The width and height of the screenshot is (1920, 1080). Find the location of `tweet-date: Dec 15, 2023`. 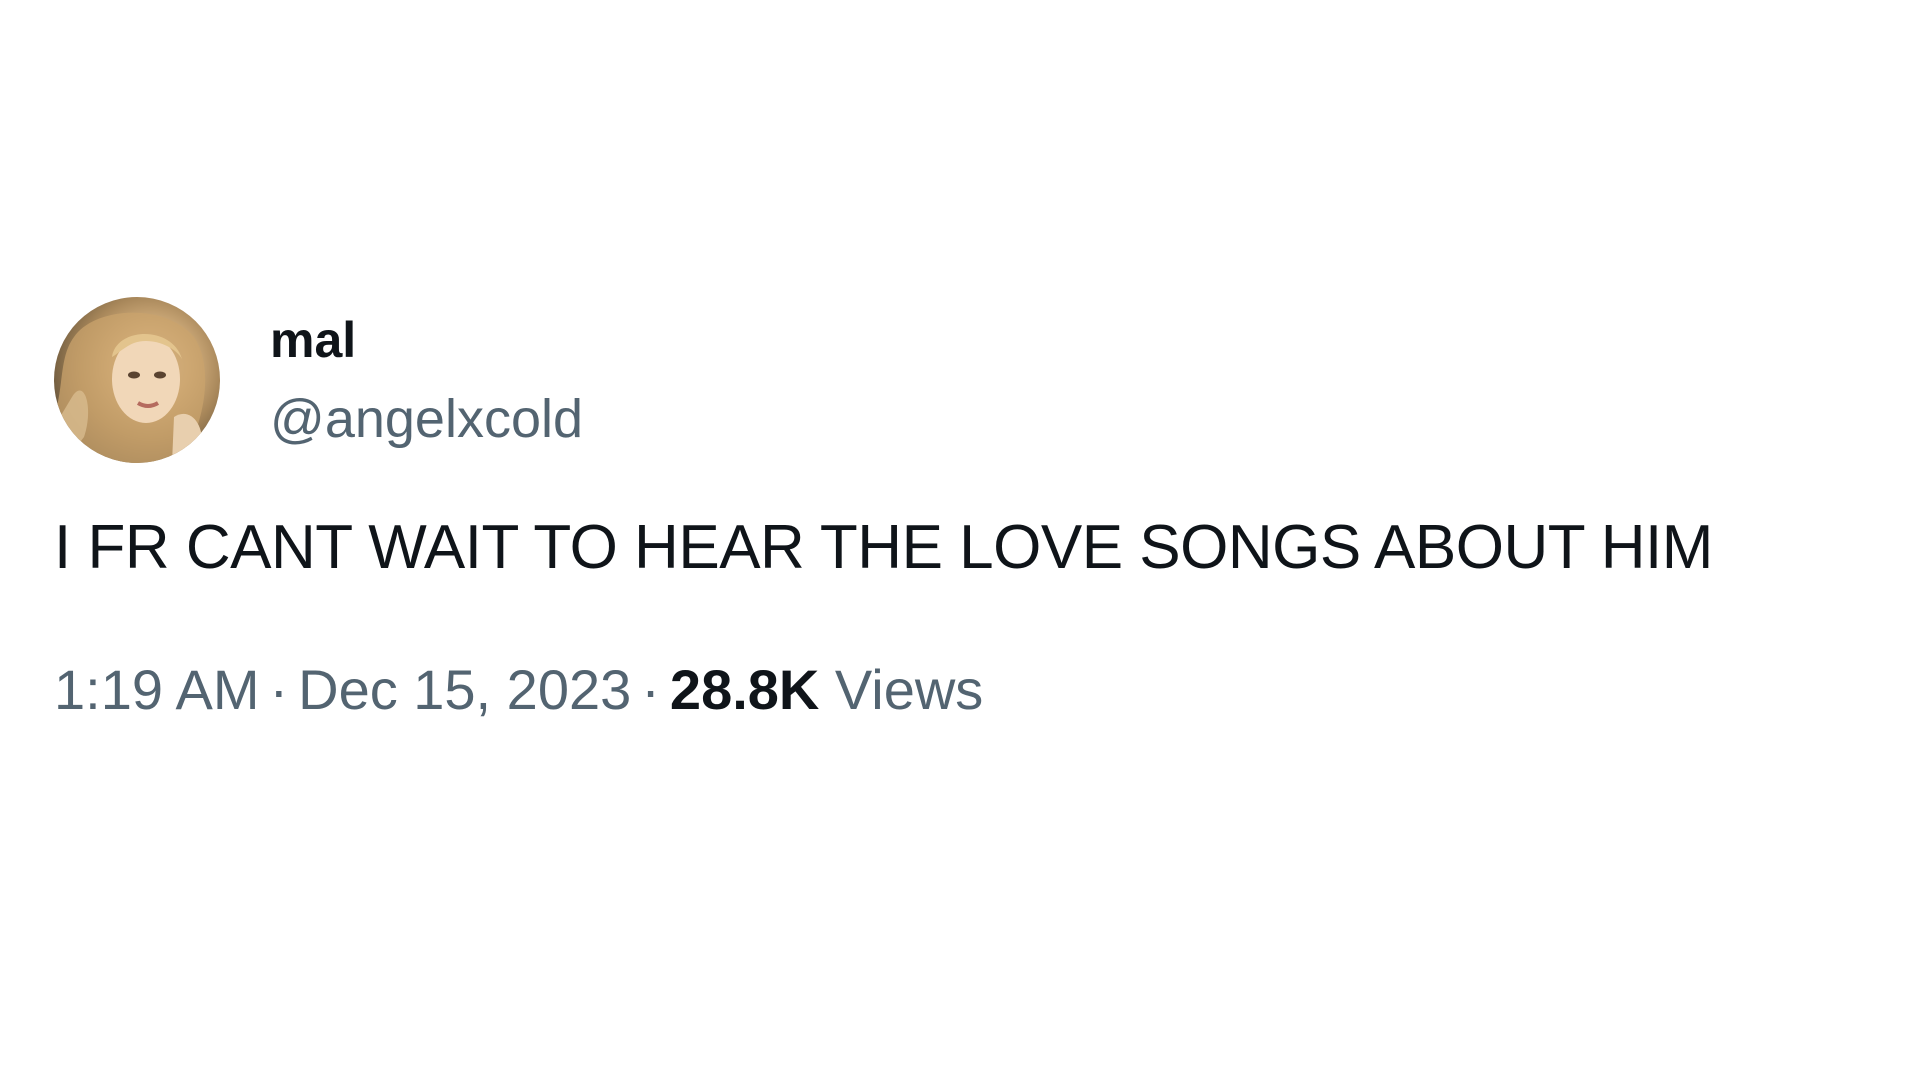

tweet-date: Dec 15, 2023 is located at coordinates (464, 689).